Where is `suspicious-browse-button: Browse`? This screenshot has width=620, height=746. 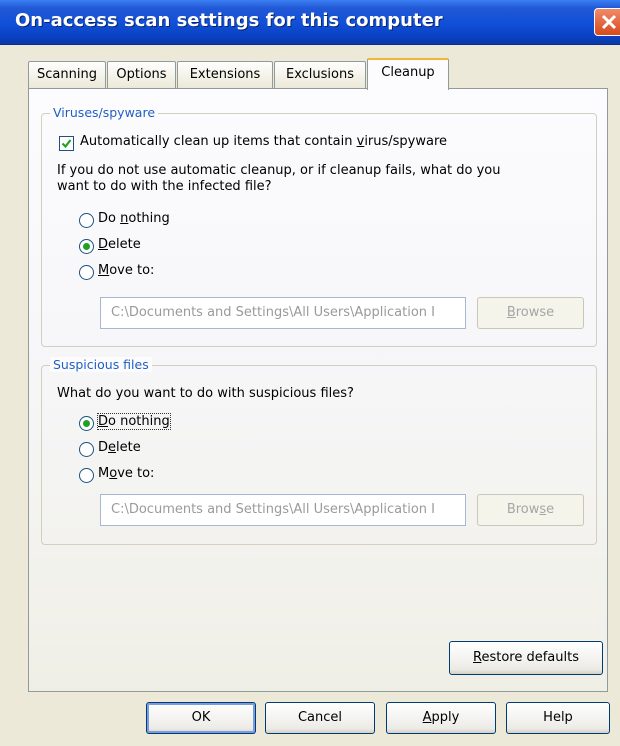 suspicious-browse-button: Browse is located at coordinates (530, 510).